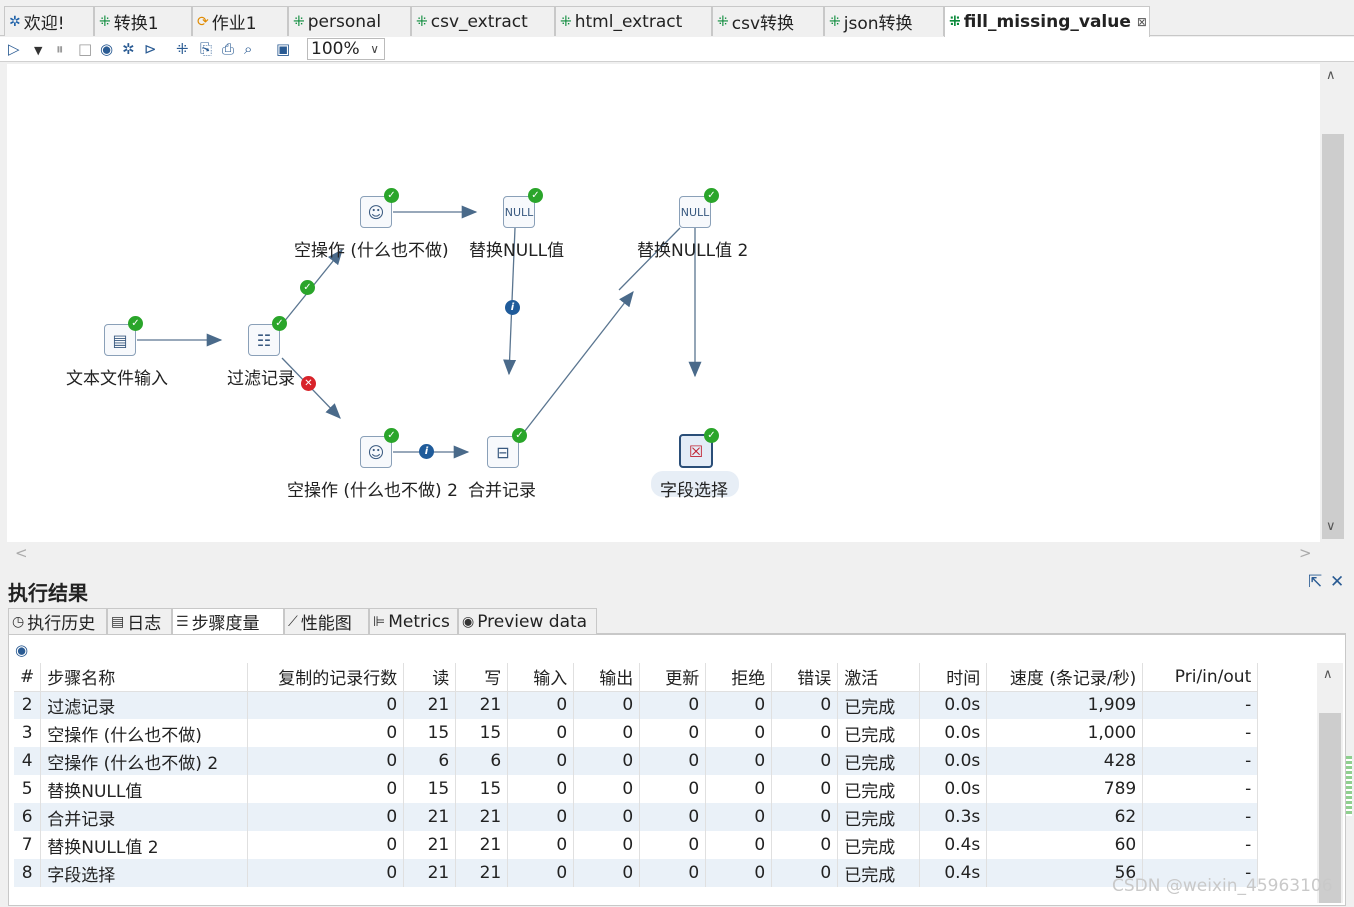 The height and width of the screenshot is (907, 1354). I want to click on verify-icon: ⁜, so click(182, 49).